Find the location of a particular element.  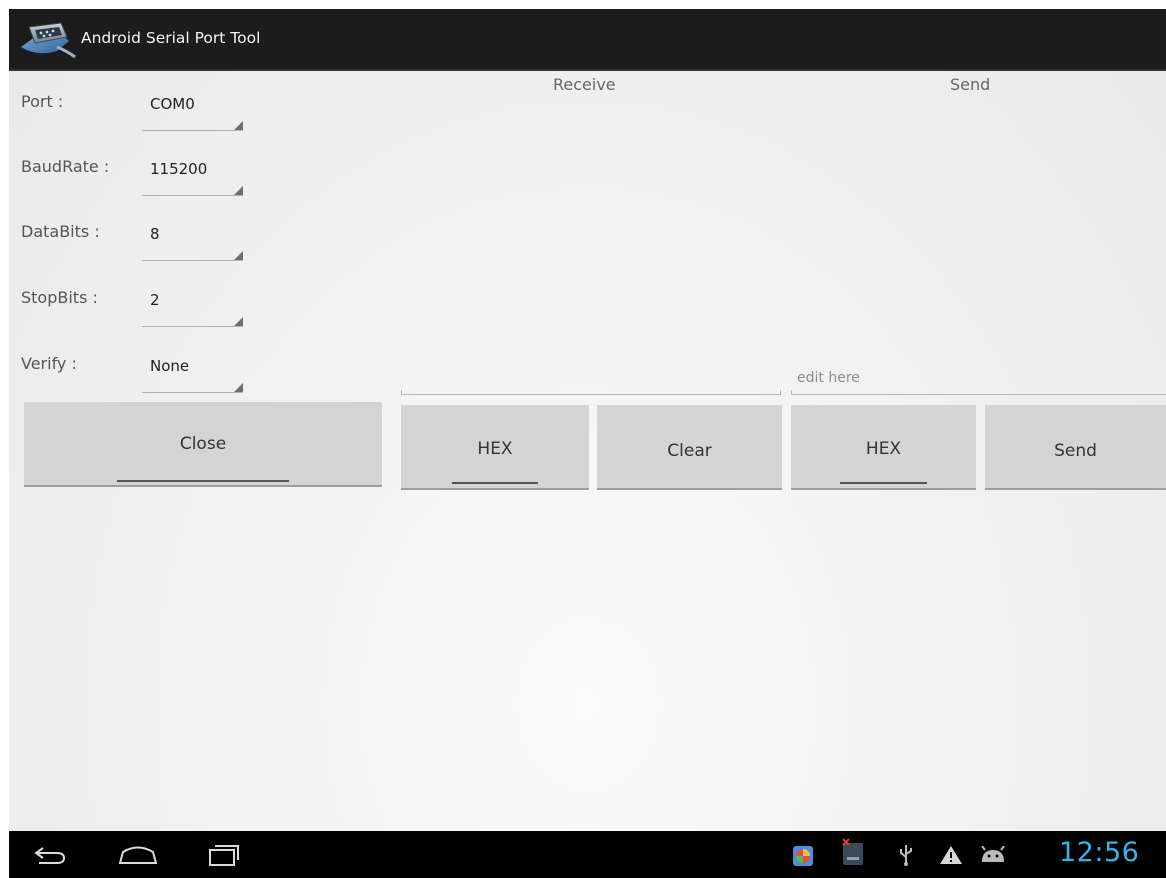

baudrate-spinner: 115200 is located at coordinates (192, 168).